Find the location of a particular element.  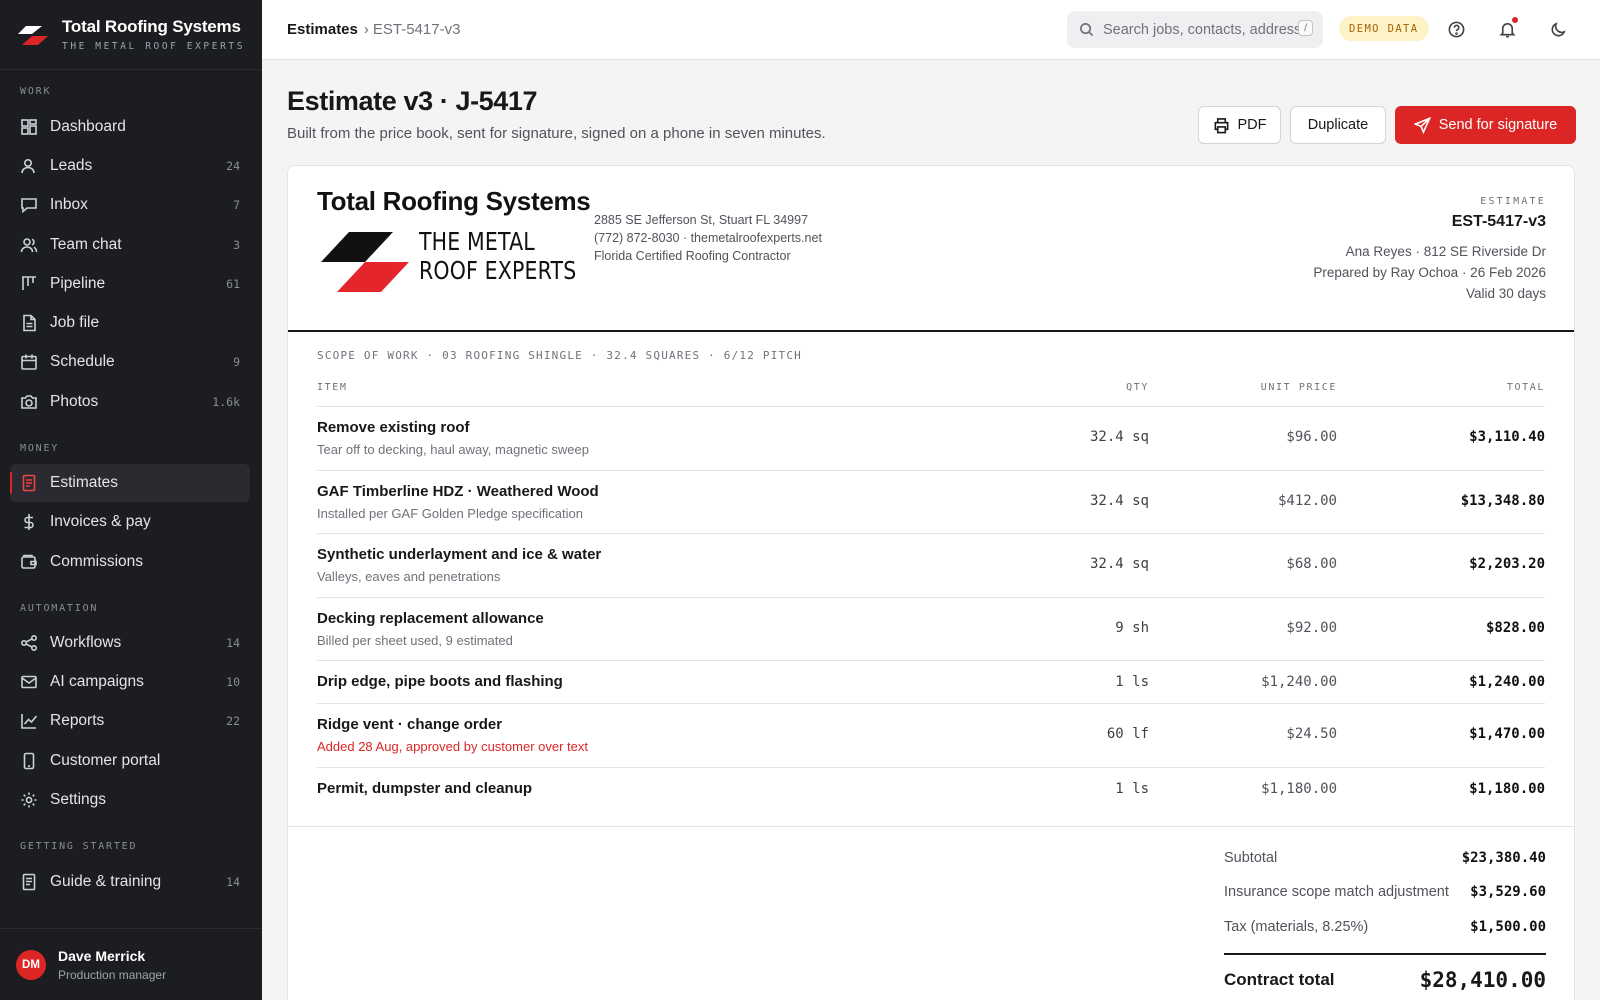

sidebar-item-ai-campaigns: AI campaigns 10 is located at coordinates (130, 682).